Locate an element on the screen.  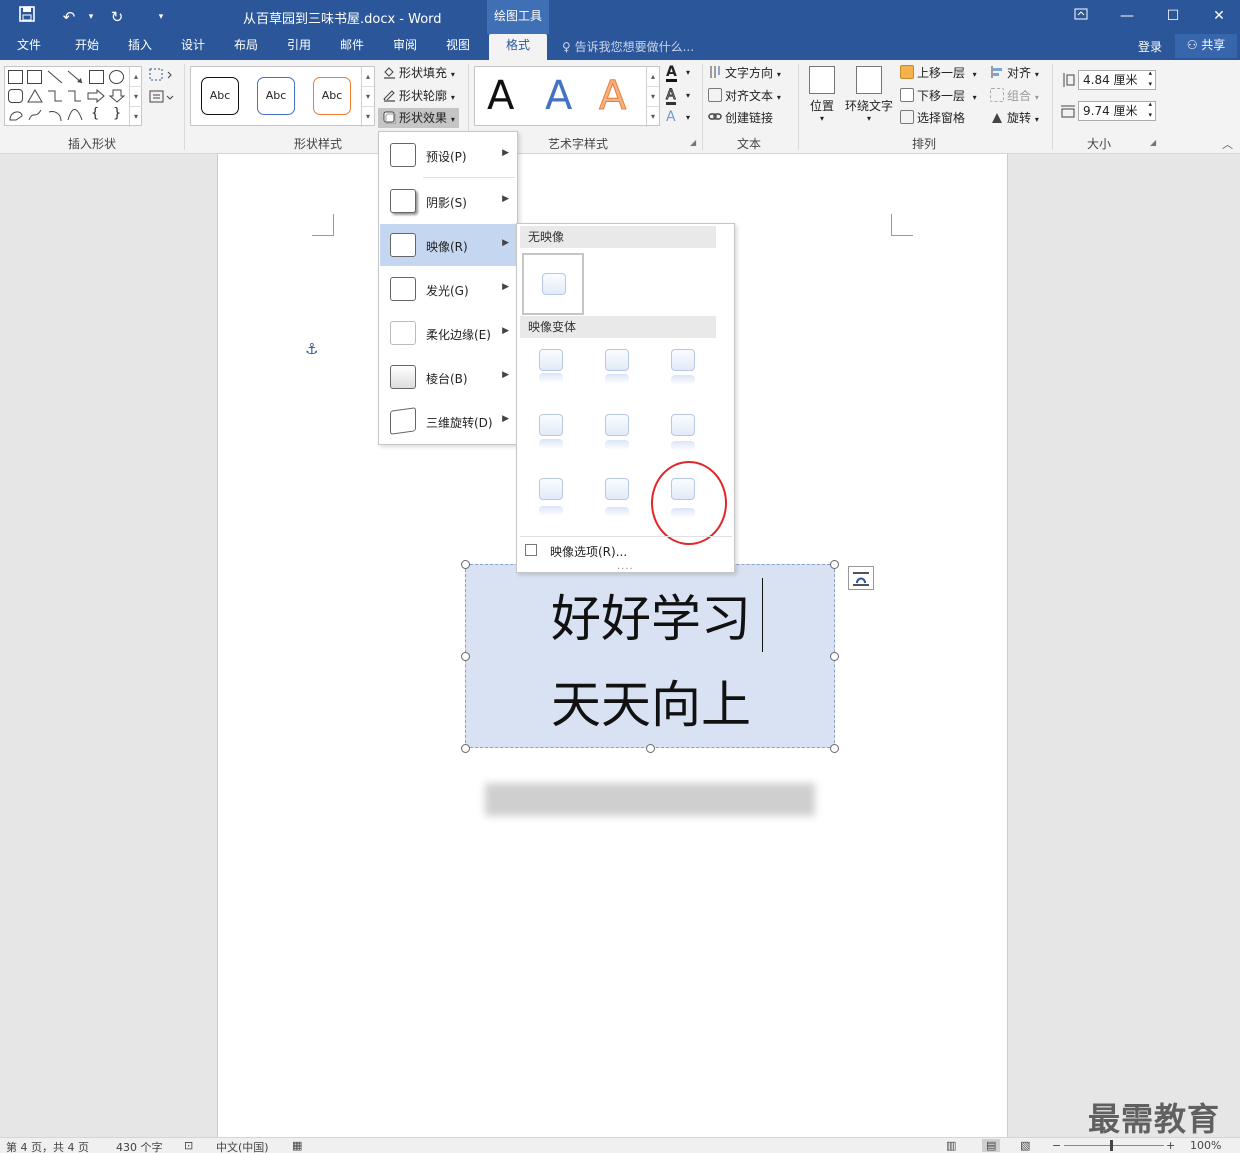
oval-shape-icon is located at coordinates (116, 77).